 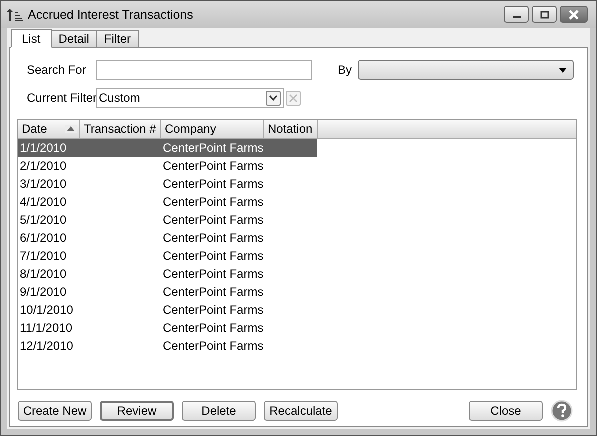 What do you see at coordinates (563, 70) in the screenshot?
I see `dropdown-arrow-icon` at bounding box center [563, 70].